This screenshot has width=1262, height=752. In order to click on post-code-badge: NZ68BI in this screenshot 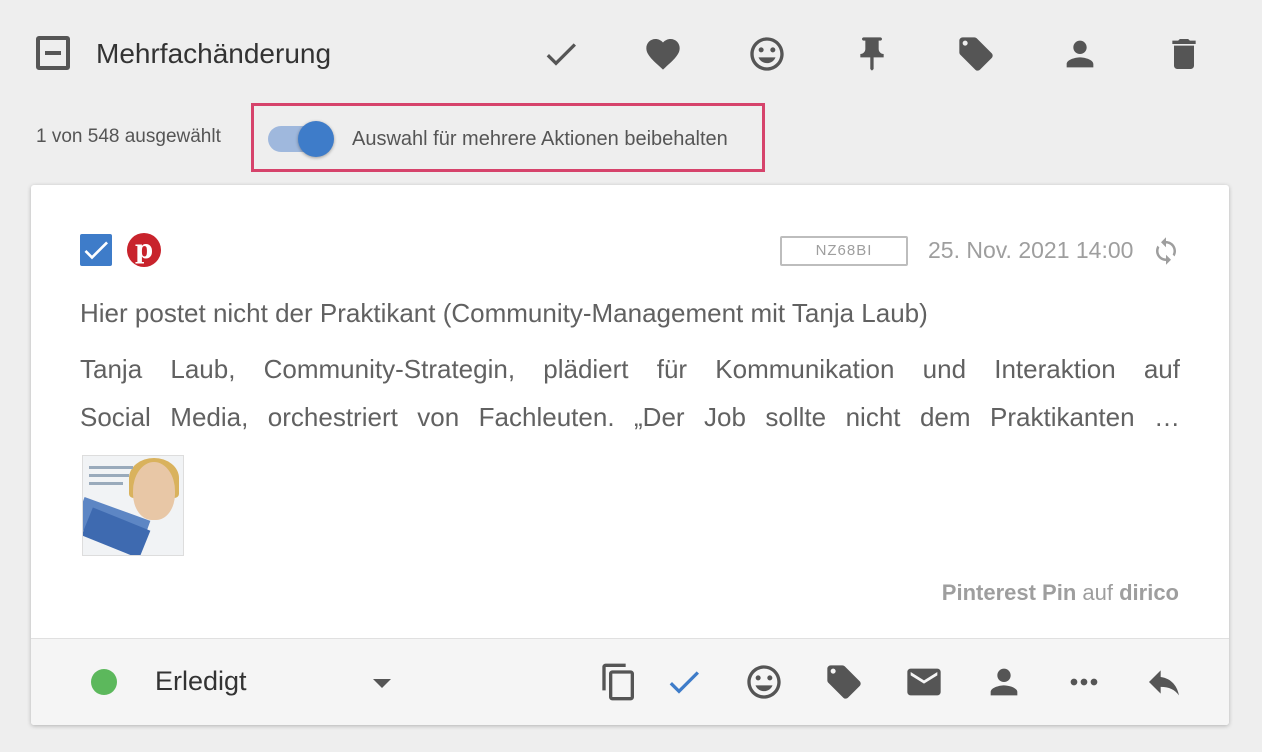, I will do `click(844, 251)`.